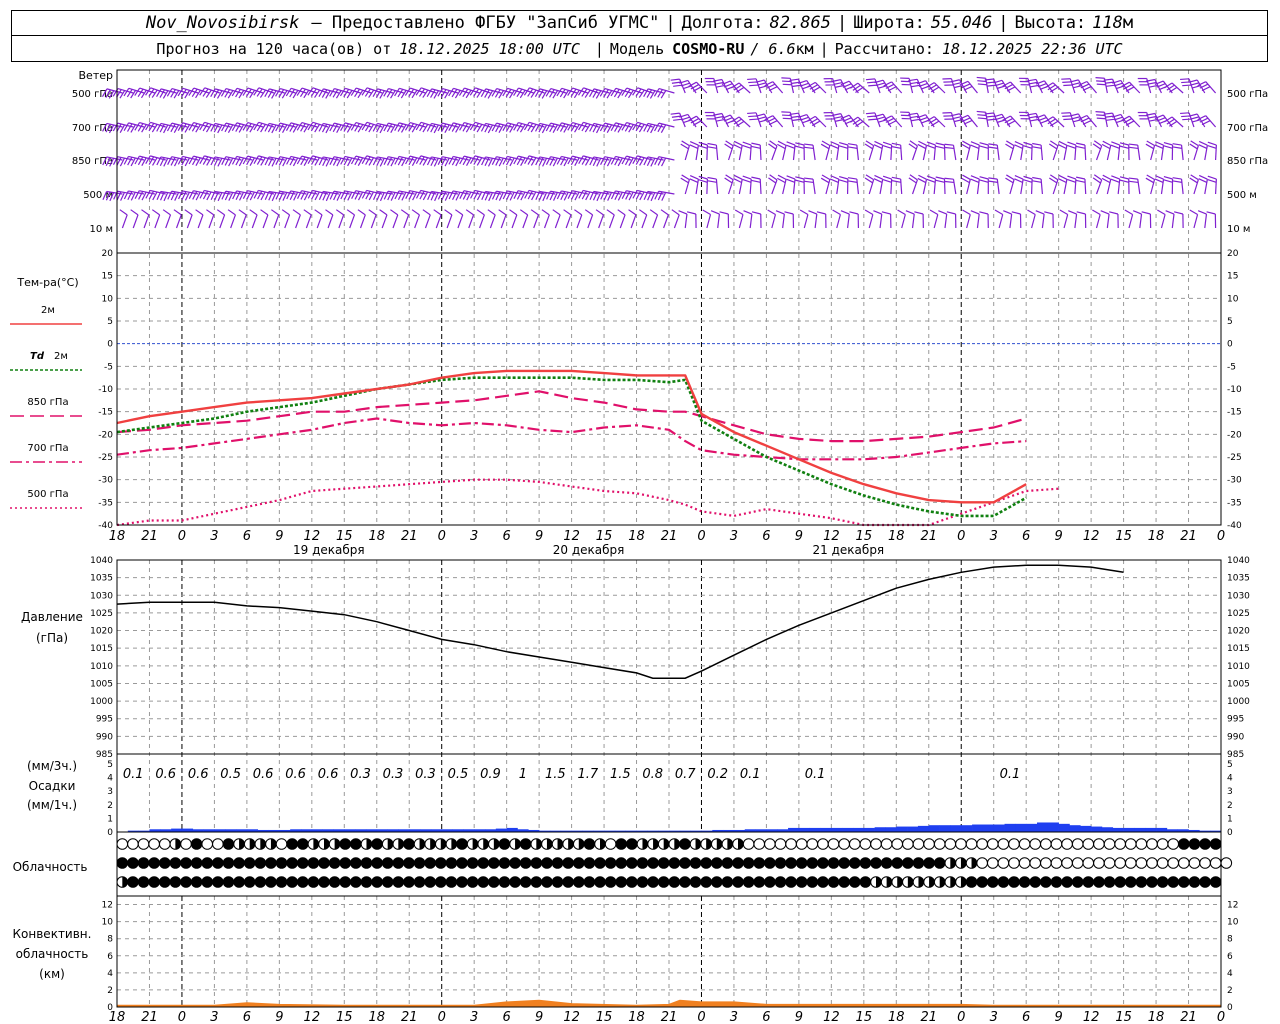 This screenshot has height=1024, width=1280. Describe the element at coordinates (247, 536) in the screenshot. I see `x-tick-label: 6` at that location.